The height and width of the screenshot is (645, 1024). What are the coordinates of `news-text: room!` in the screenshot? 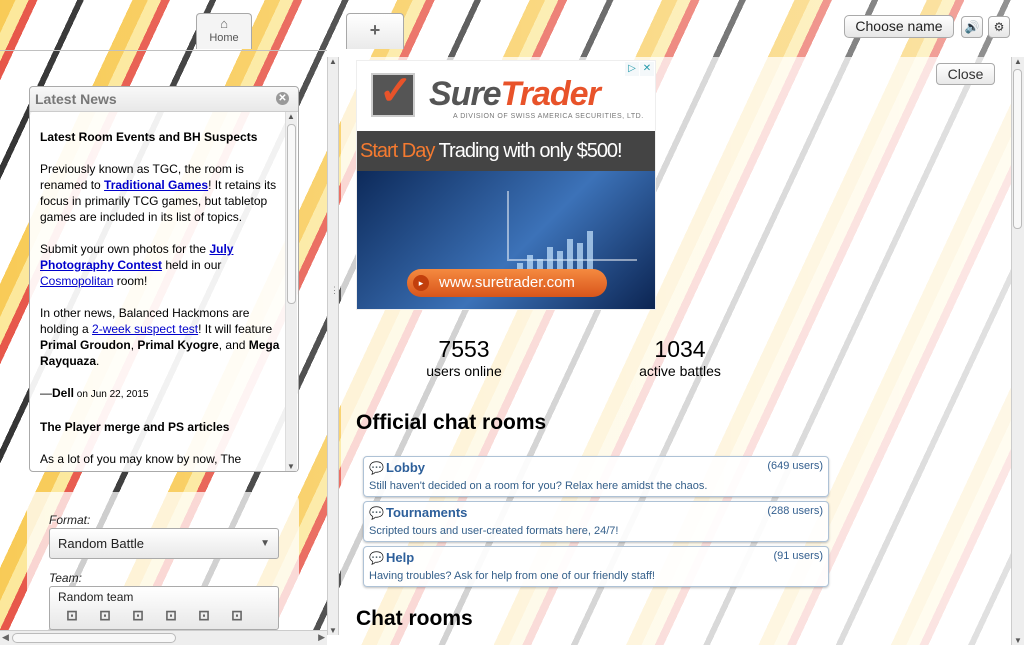 It's located at (130, 281).